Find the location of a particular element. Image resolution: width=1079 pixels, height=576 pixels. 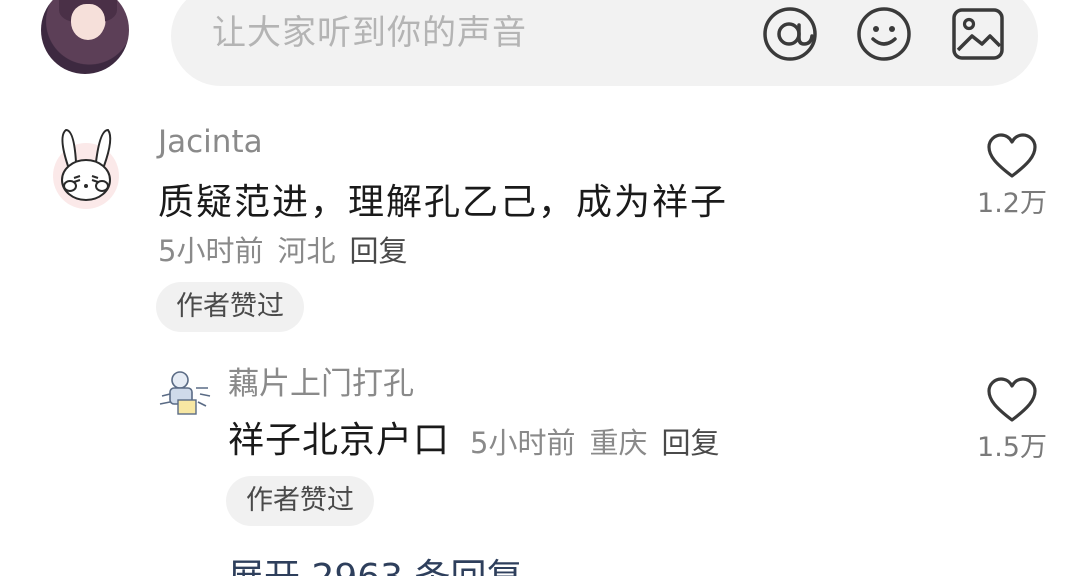

comment-time: 5小时前 is located at coordinates (211, 251).